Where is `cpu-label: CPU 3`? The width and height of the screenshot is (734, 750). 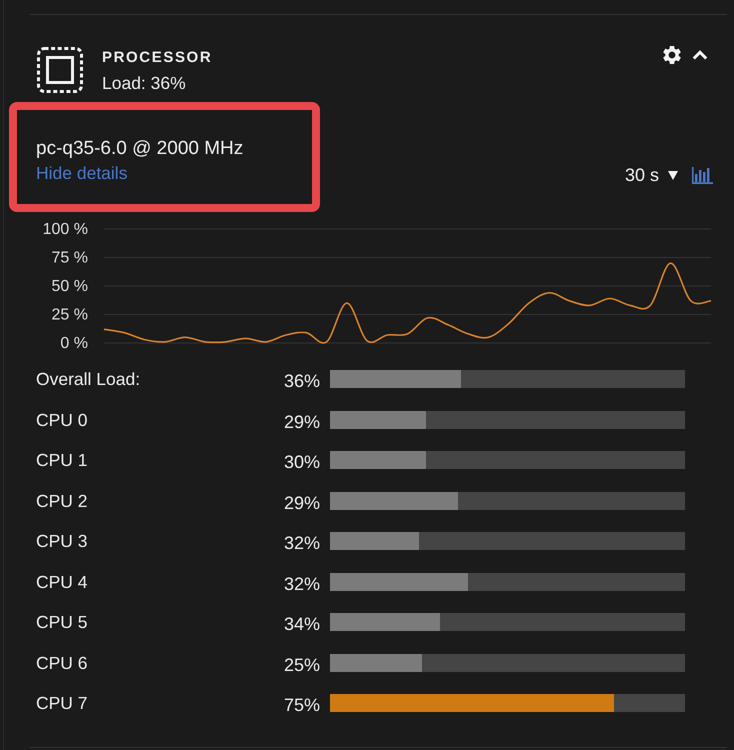 cpu-label: CPU 3 is located at coordinates (62, 541).